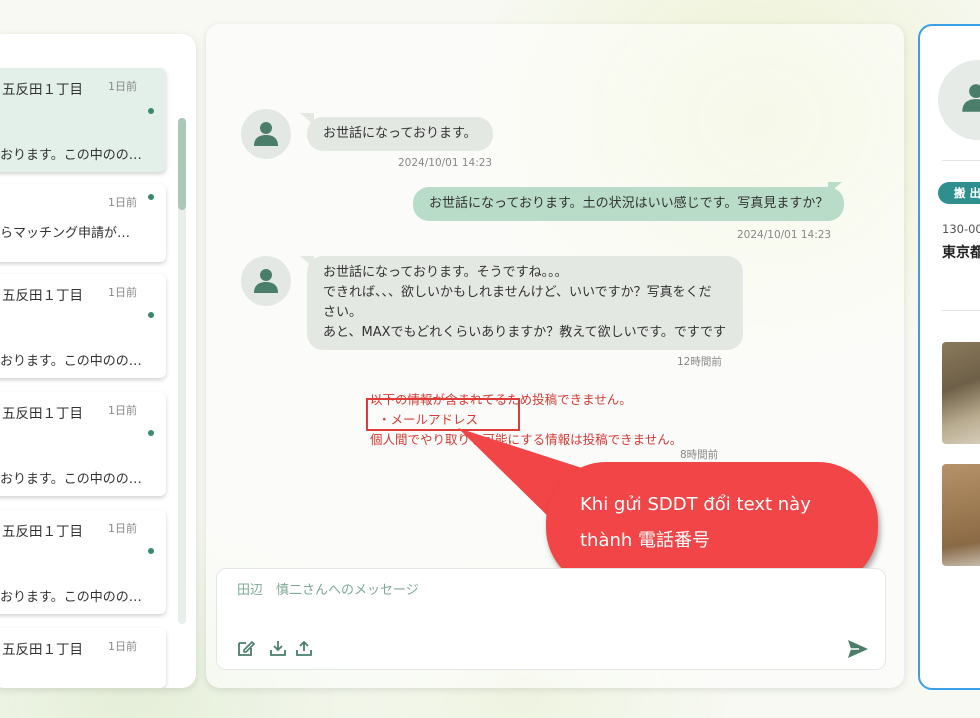  Describe the element at coordinates (695, 504) in the screenshot. I see `callout-line: Khi gửi SDDT đổi text này` at that location.